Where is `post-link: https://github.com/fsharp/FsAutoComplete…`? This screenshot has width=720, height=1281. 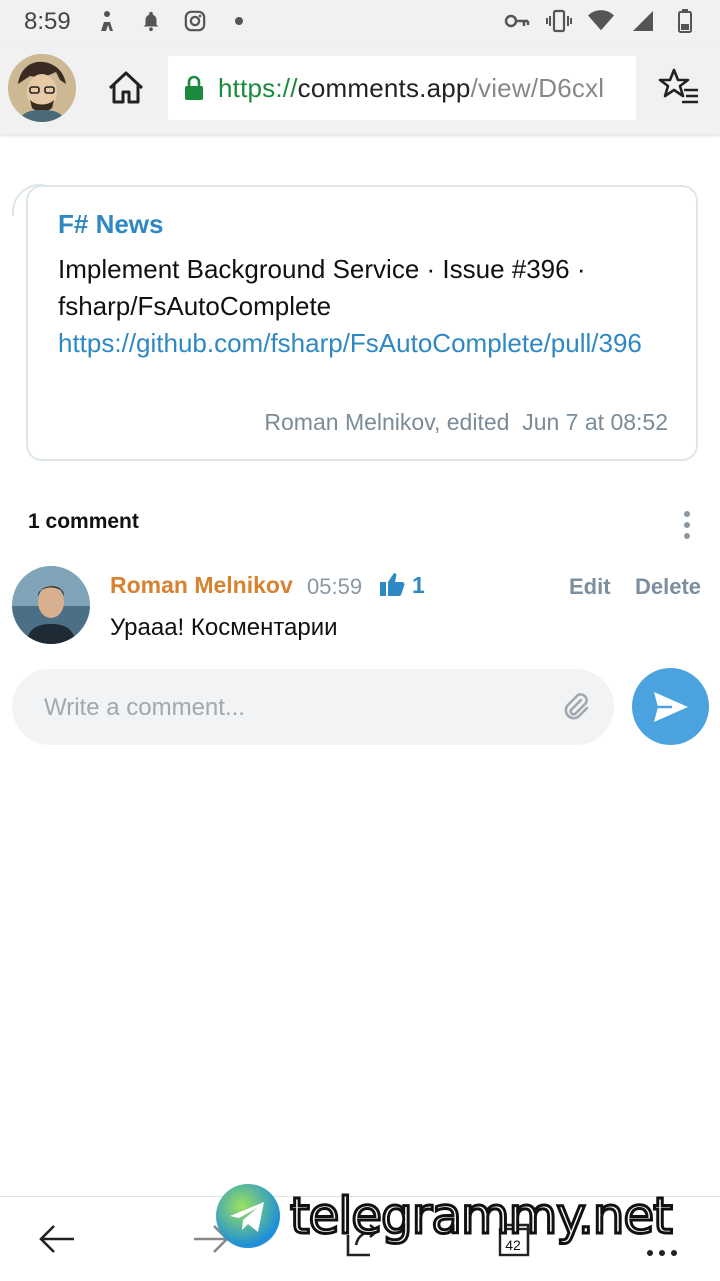
post-link: https://github.com/fsharp/FsAutoComplete… is located at coordinates (368, 343).